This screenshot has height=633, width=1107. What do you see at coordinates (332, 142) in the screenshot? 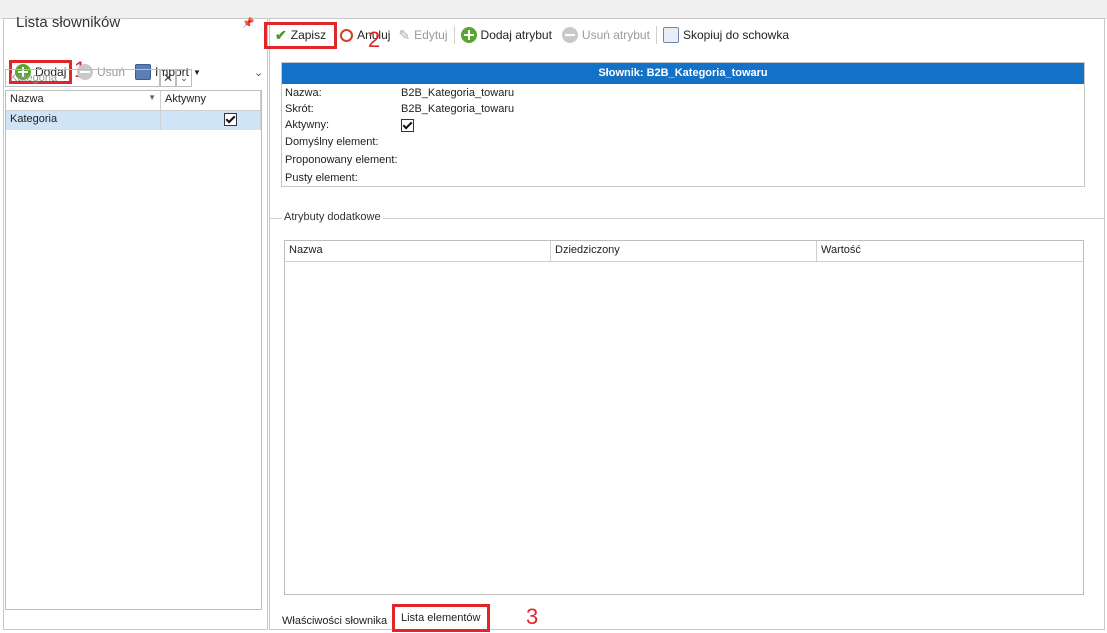
I see `field-label-default: Domyślny element:` at bounding box center [332, 142].